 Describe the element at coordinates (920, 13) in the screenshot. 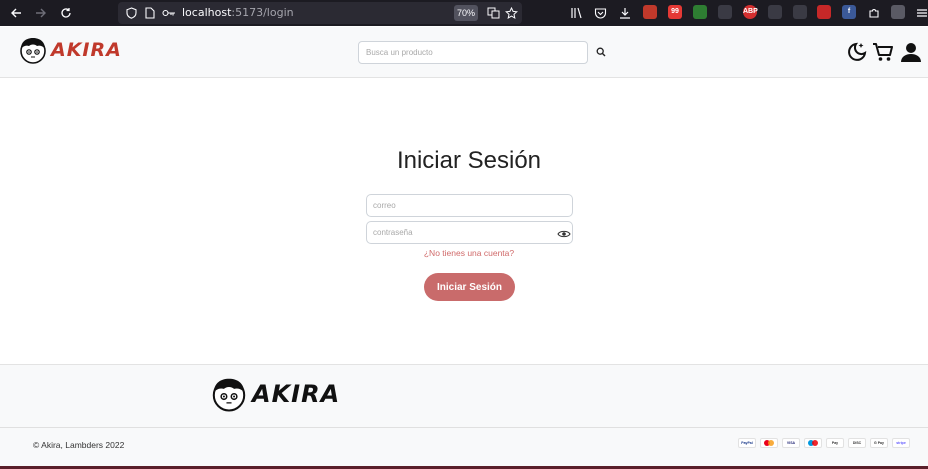

I see `menu-icon` at that location.